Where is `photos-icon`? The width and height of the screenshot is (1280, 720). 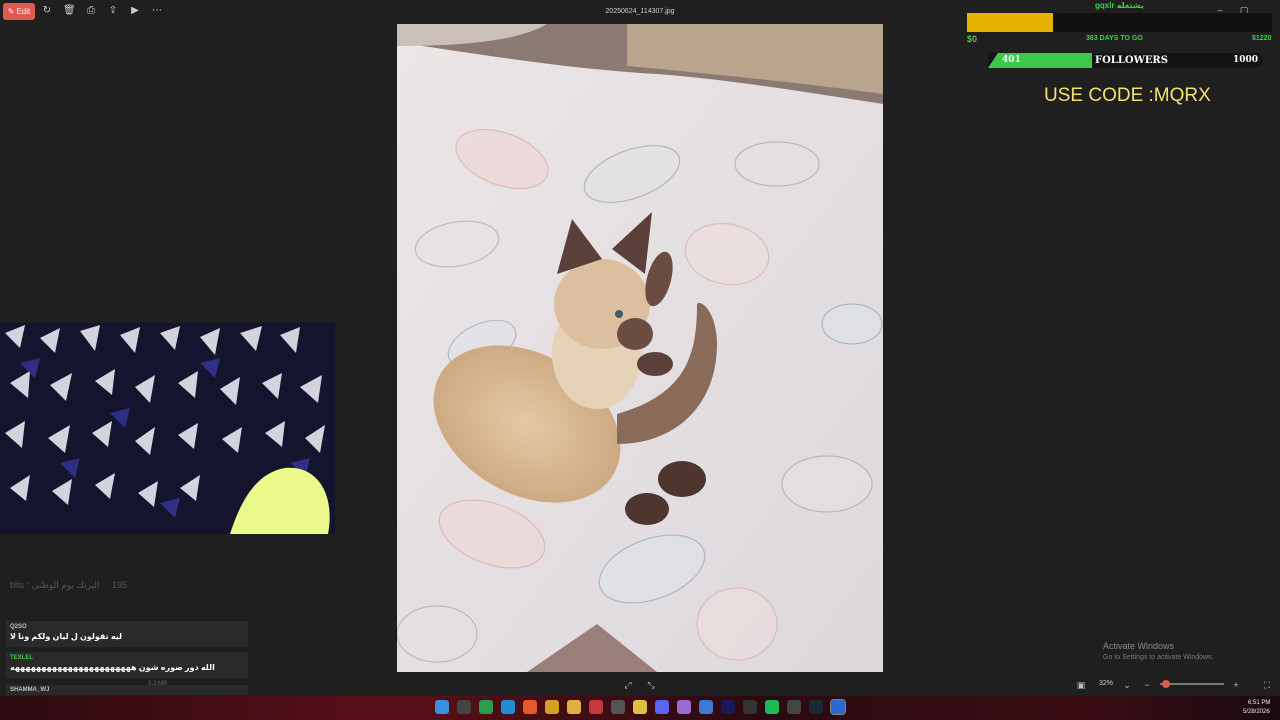
photos-icon is located at coordinates (838, 707).